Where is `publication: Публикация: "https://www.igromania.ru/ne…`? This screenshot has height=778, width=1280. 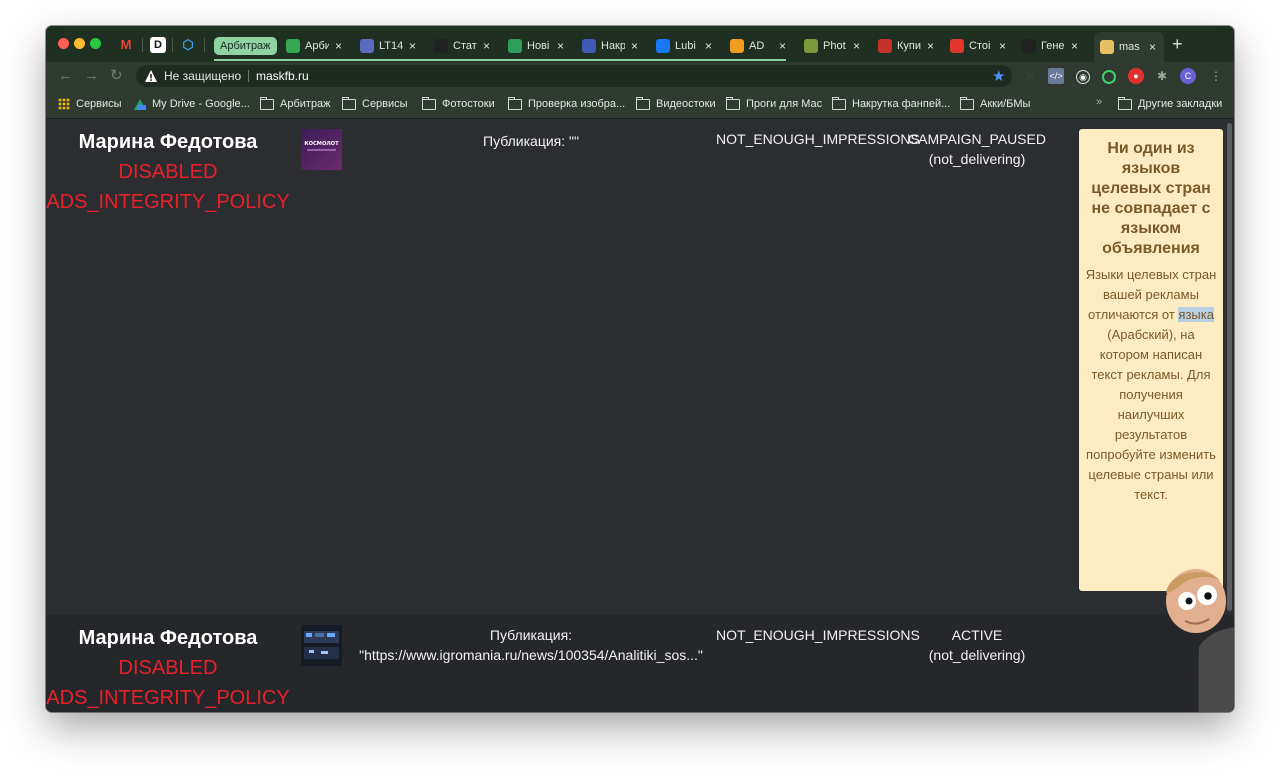
publication: Публикация: "https://www.igromania.ru/ne… is located at coordinates (531, 645).